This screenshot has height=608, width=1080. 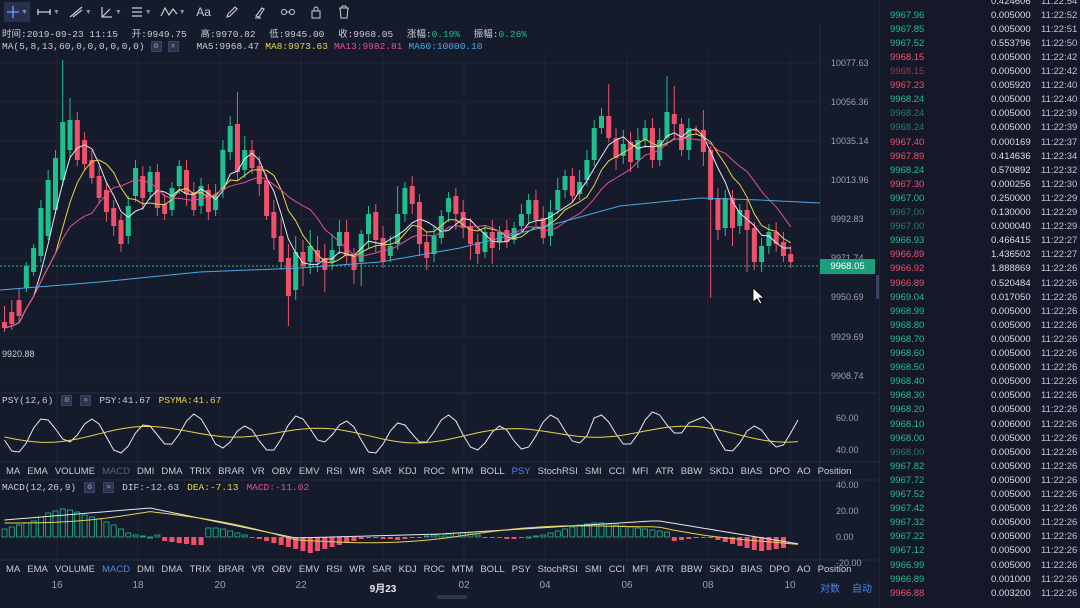 I want to click on price-axis-label: 9929.69, so click(x=847, y=337).